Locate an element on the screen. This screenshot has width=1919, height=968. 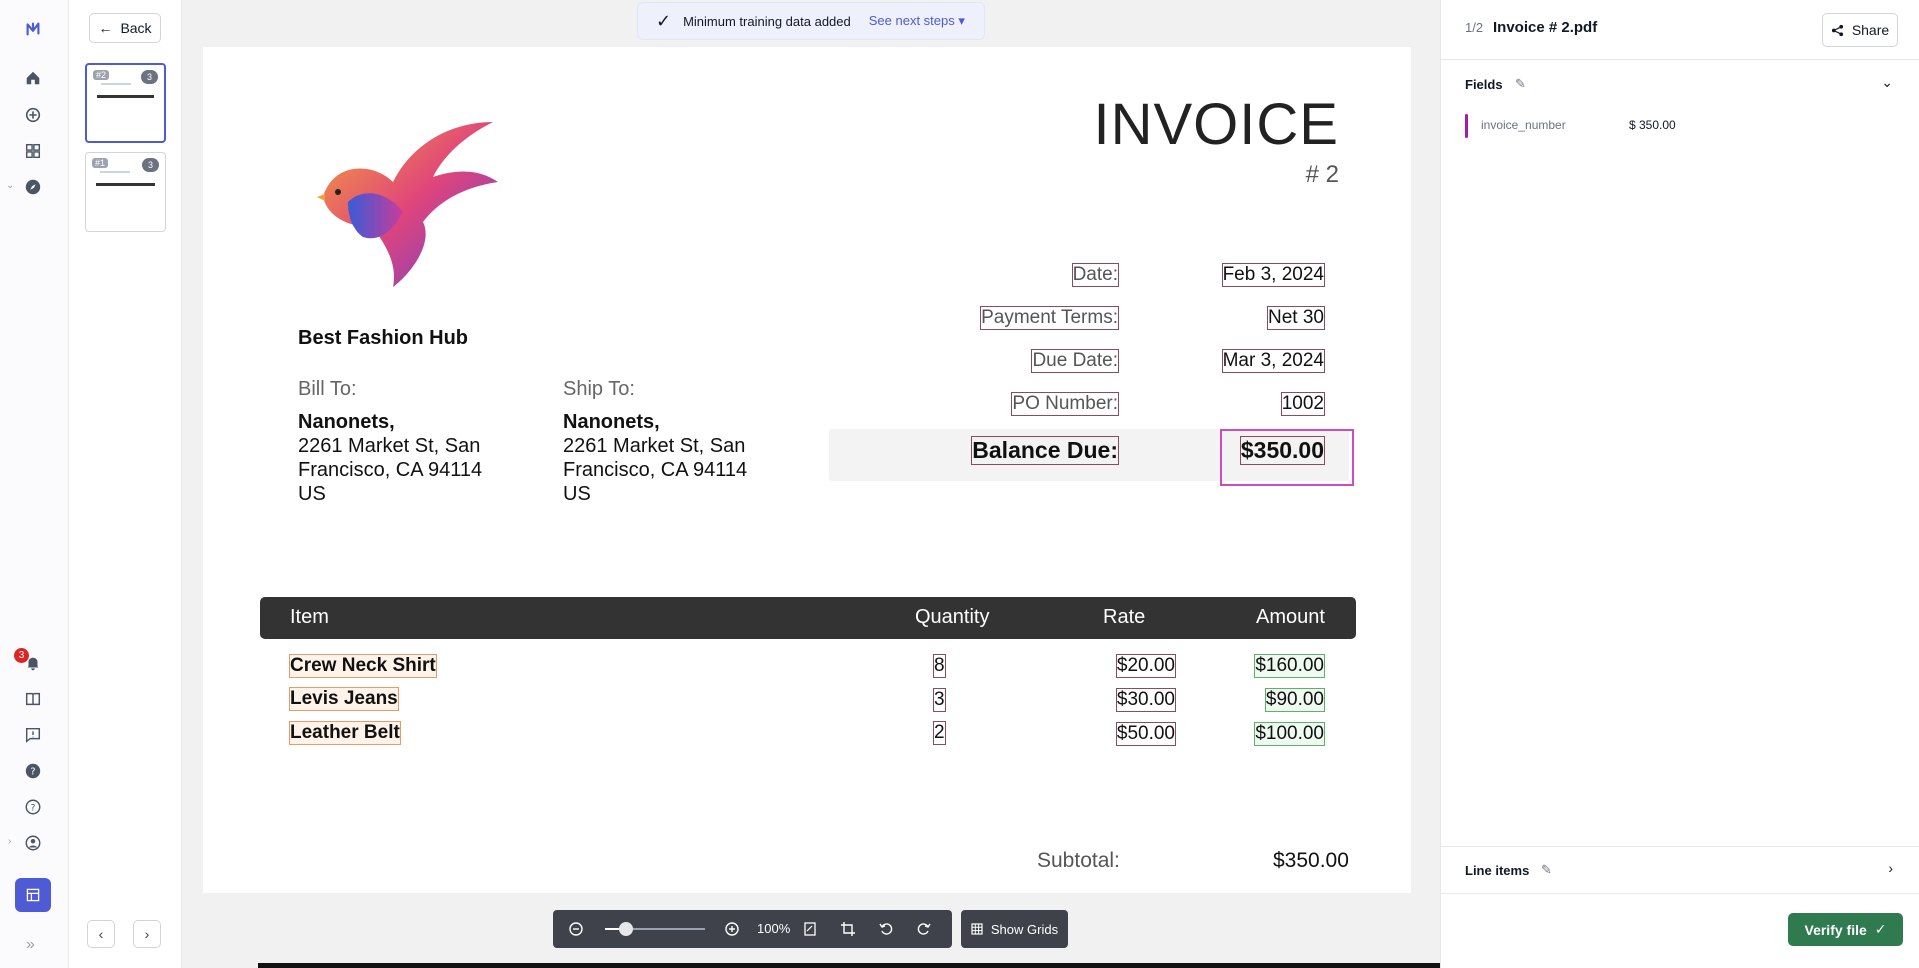
due-date-value: Mar 3, 2024 is located at coordinates (1273, 361).